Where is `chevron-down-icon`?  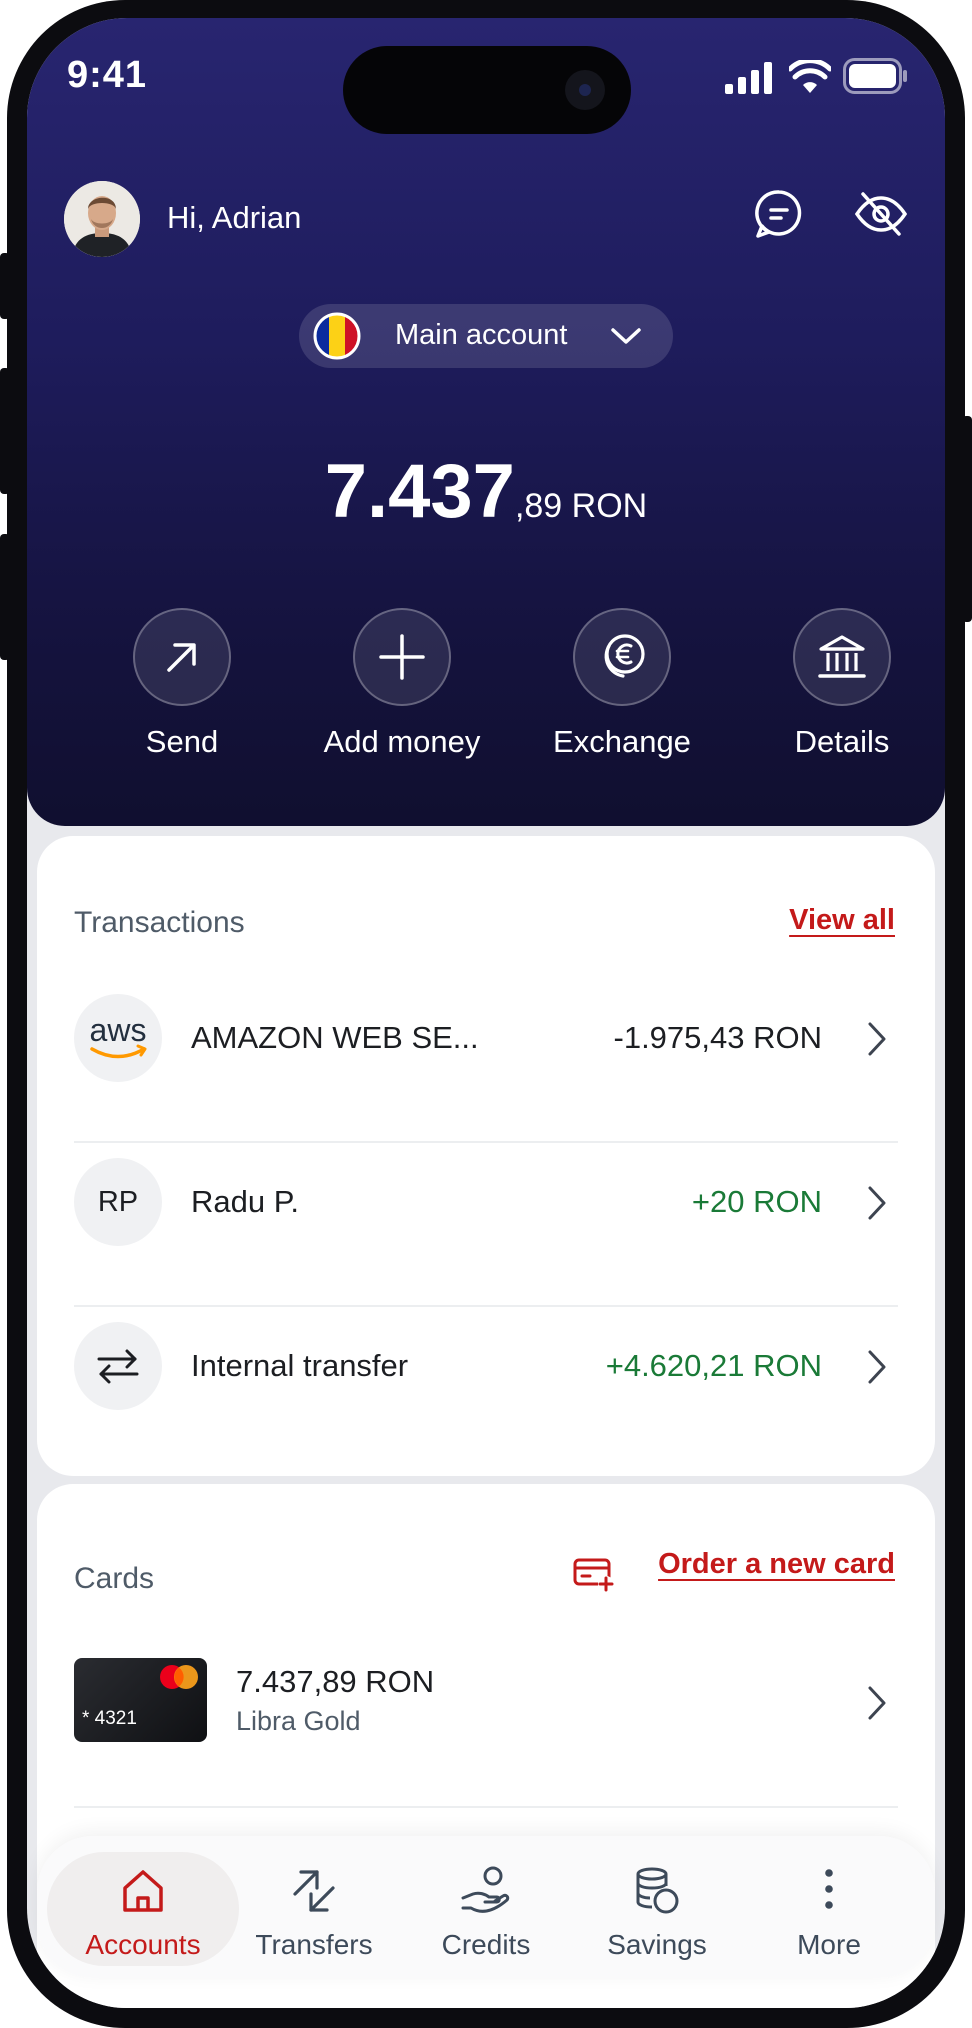
chevron-down-icon is located at coordinates (626, 336).